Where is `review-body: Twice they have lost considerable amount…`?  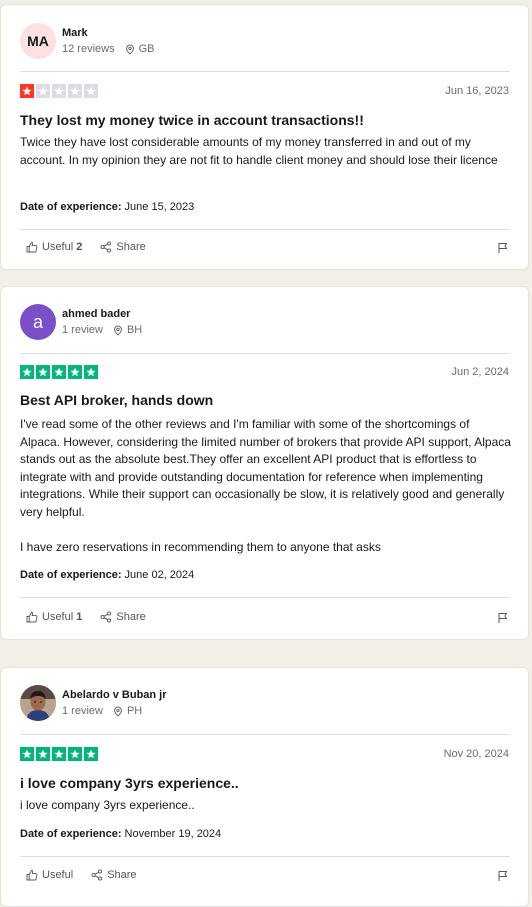
review-body: Twice they have lost considerable amount… is located at coordinates (266, 151).